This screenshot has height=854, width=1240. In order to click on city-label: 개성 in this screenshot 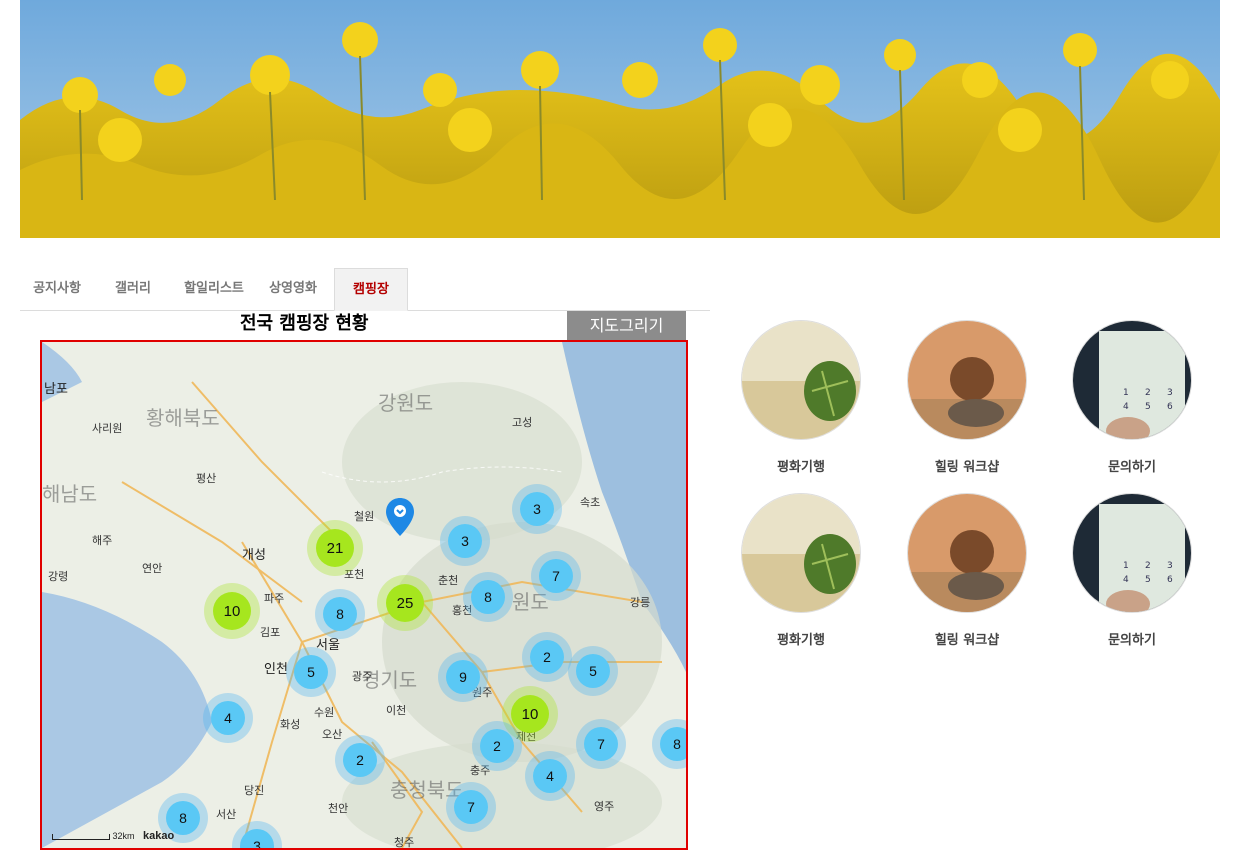, I will do `click(254, 555)`.